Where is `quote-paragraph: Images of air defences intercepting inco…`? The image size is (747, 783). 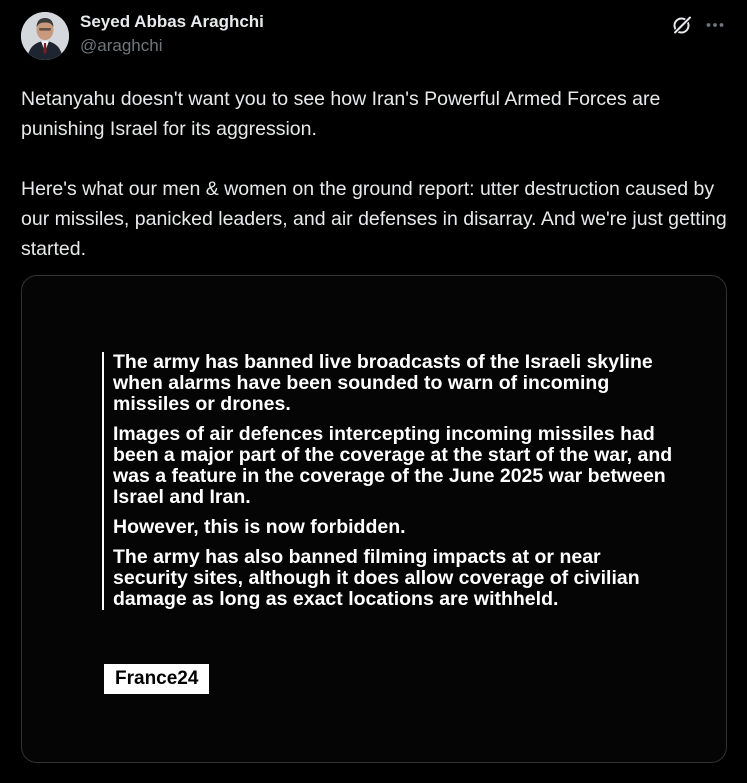 quote-paragraph: Images of air defences intercepting inco… is located at coordinates (393, 465).